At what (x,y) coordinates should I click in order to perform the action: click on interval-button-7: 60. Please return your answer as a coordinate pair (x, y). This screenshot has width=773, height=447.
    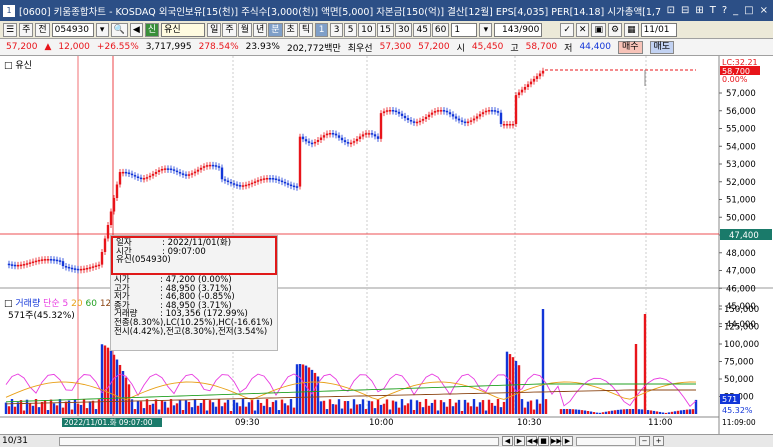
    Looking at the image, I should click on (440, 29).